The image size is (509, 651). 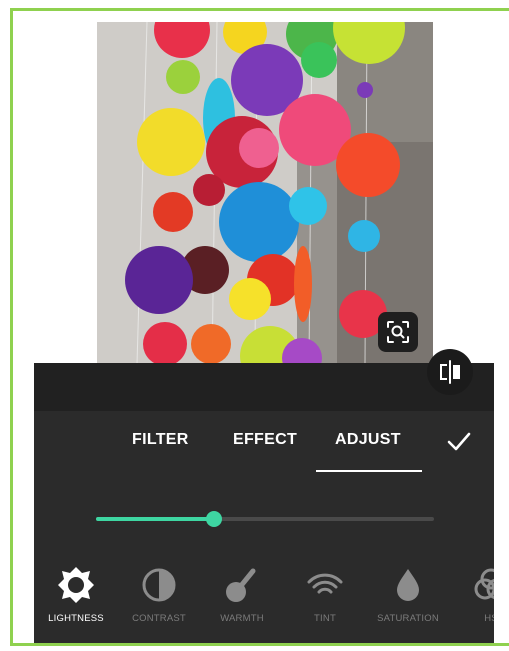 I want to click on tool-saturation: SATURATION, so click(x=408, y=593).